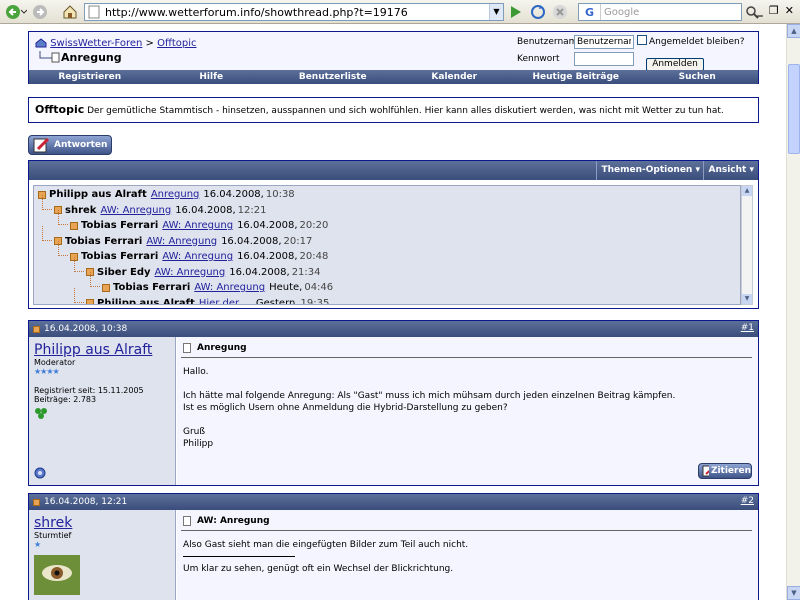 The image size is (800, 600). What do you see at coordinates (280, 194) in the screenshot?
I see `tree-time: 10:38` at bounding box center [280, 194].